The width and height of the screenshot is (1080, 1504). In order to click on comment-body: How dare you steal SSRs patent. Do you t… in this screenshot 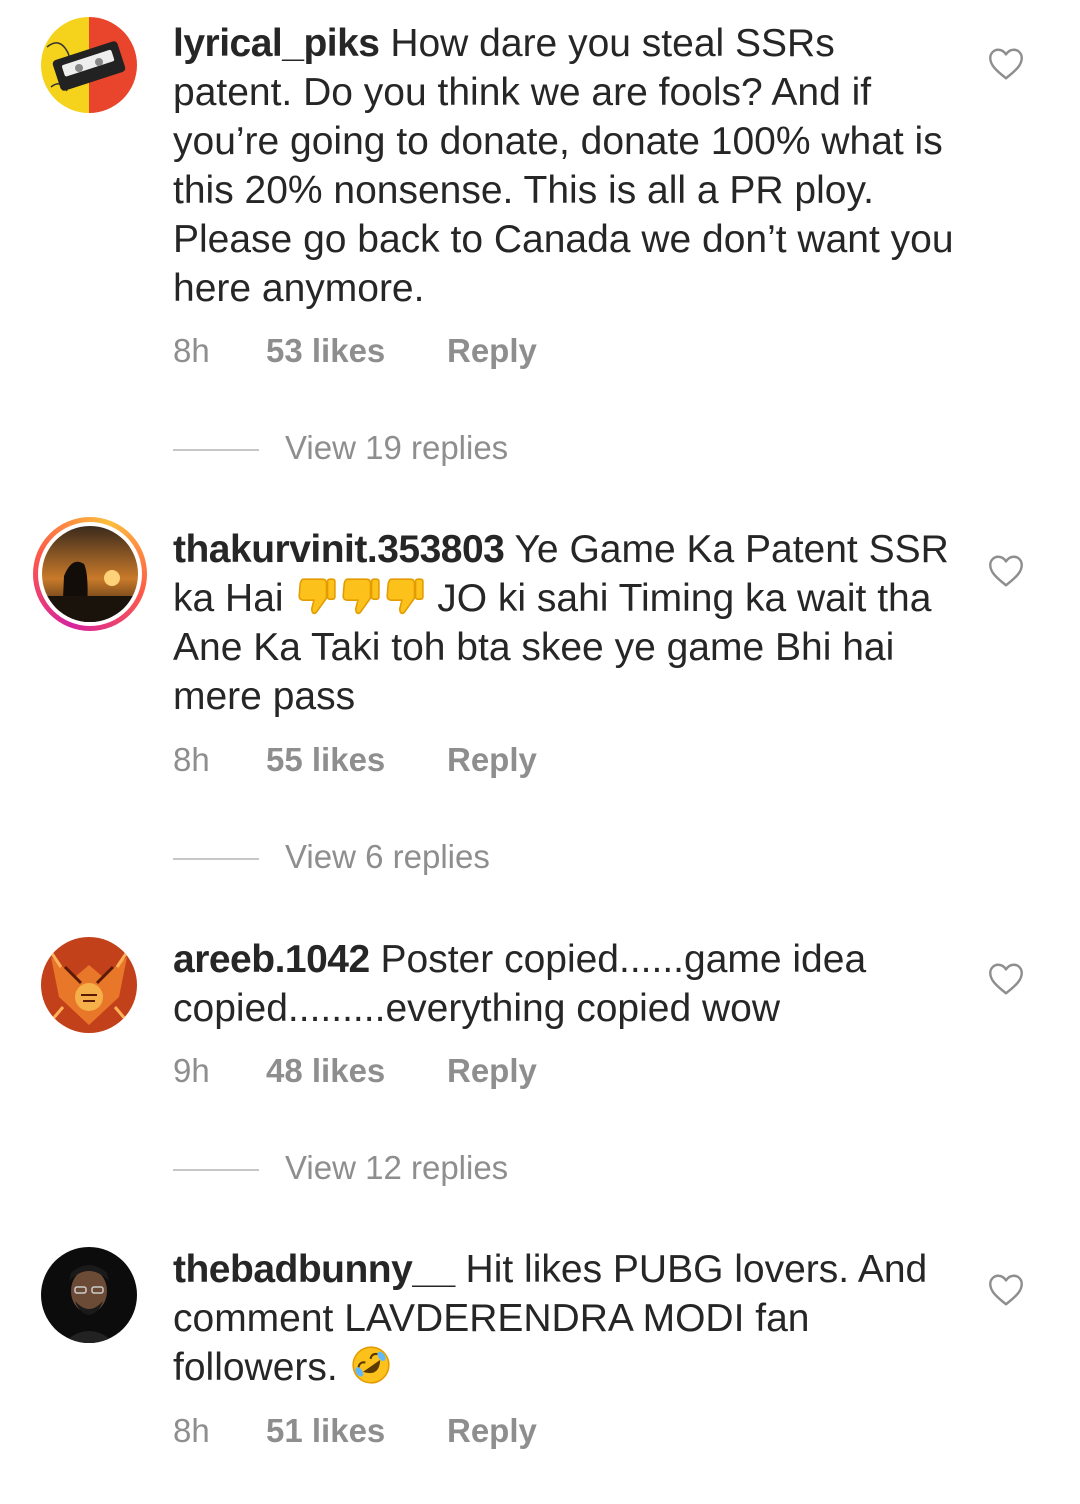, I will do `click(563, 166)`.